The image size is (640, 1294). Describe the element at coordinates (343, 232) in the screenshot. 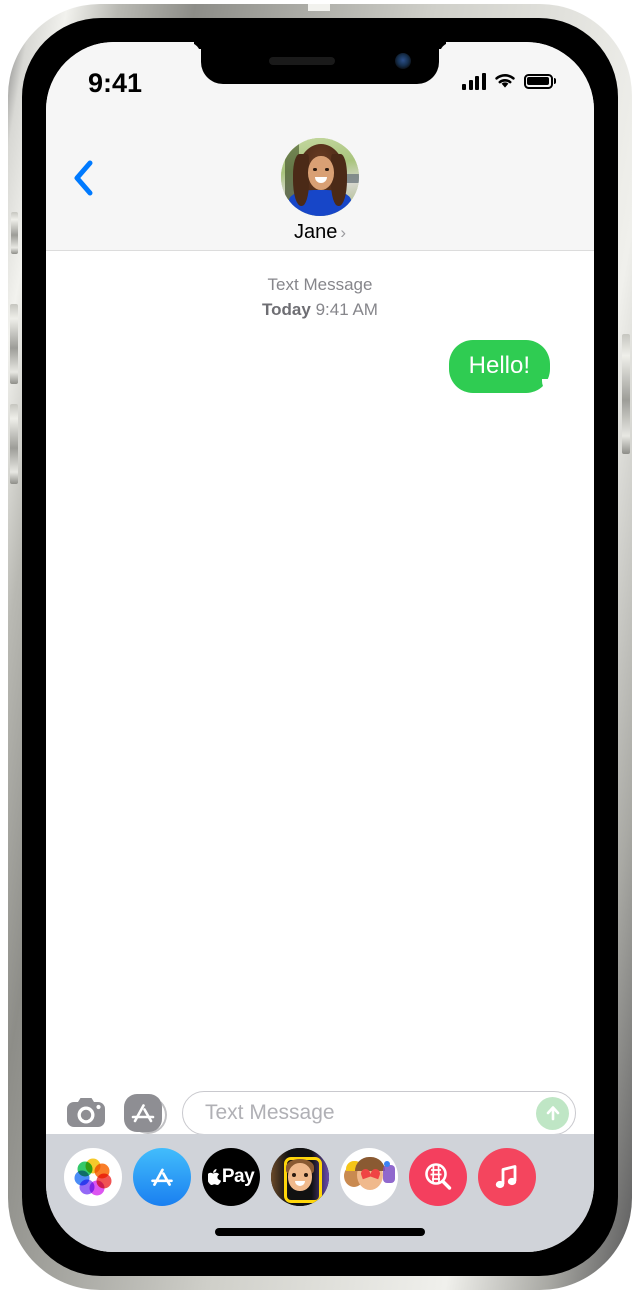

I see `chevron-right-icon: ›` at that location.